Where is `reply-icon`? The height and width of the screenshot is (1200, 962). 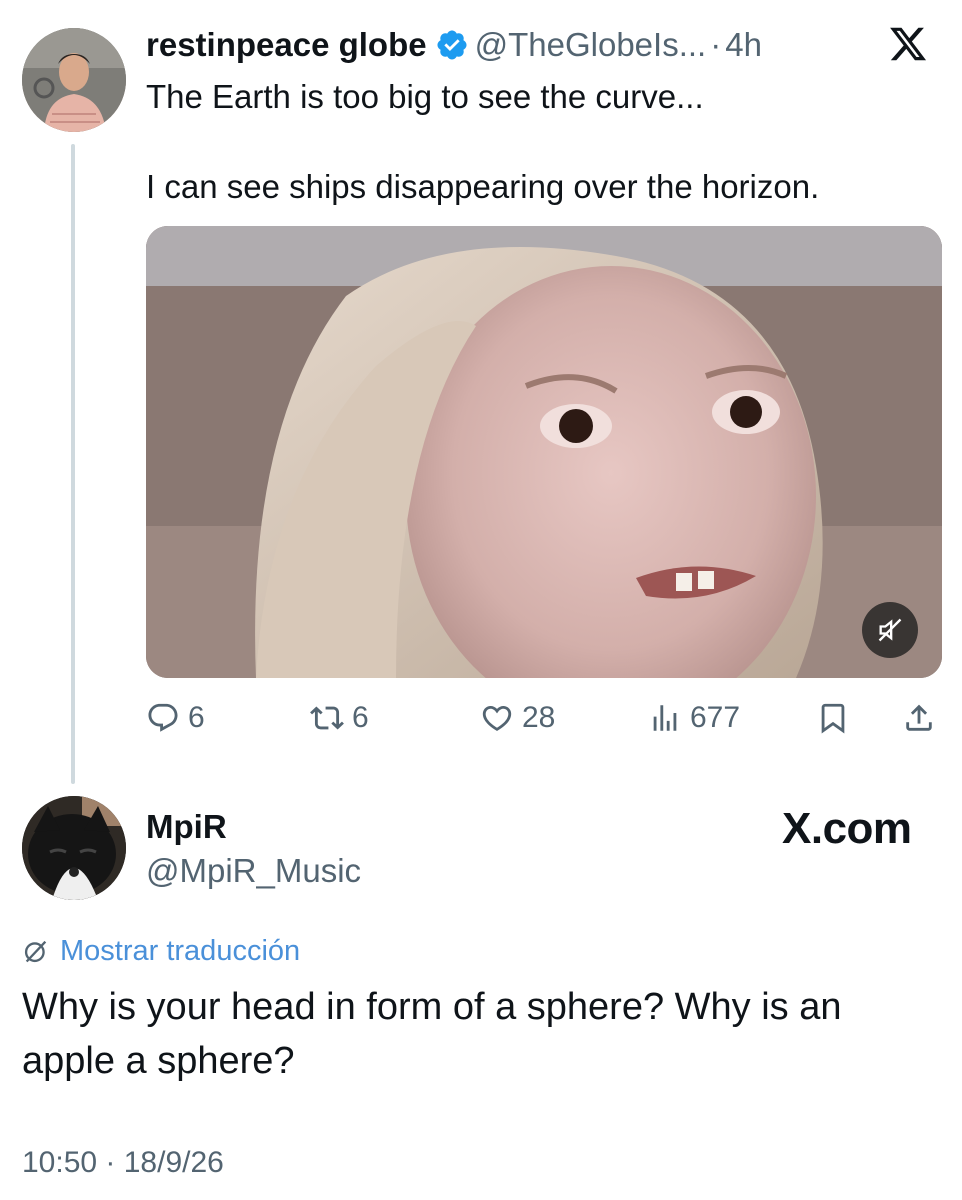
reply-icon is located at coordinates (163, 717).